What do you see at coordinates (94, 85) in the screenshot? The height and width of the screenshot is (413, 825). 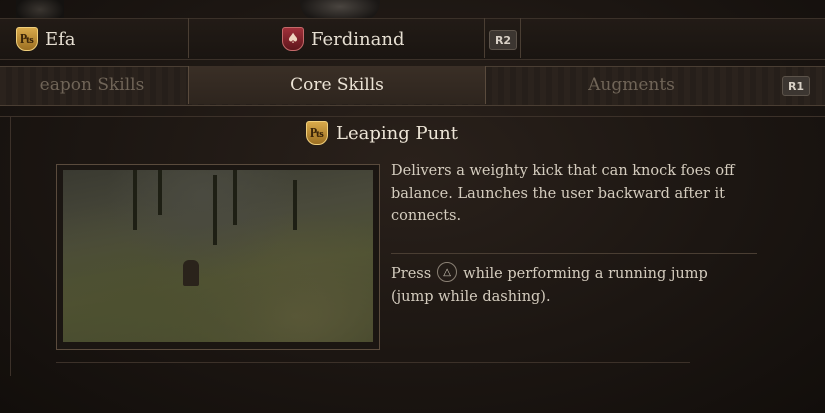 I see `tab-weapon-skills: eapon Skills` at bounding box center [94, 85].